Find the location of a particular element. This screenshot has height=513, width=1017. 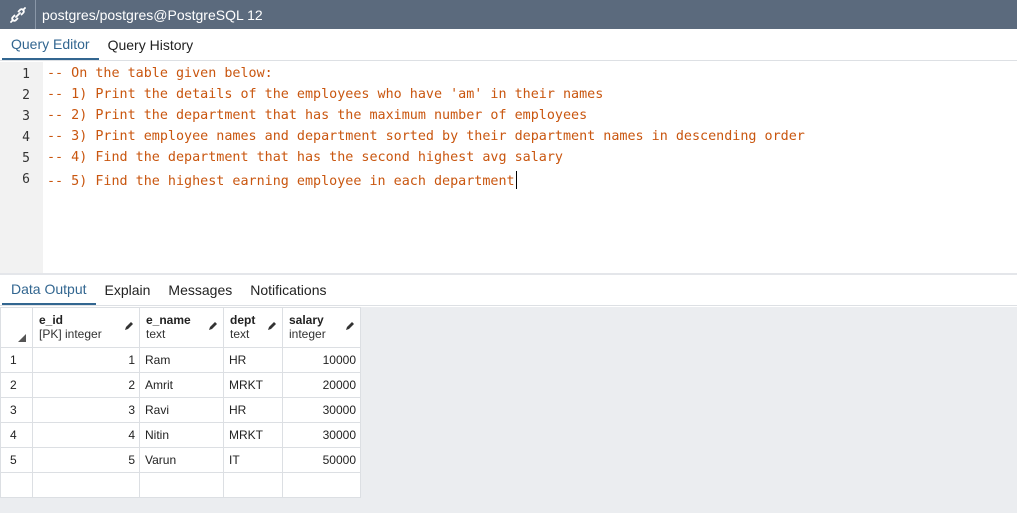

tab-data-output: Data Output is located at coordinates (49, 290).